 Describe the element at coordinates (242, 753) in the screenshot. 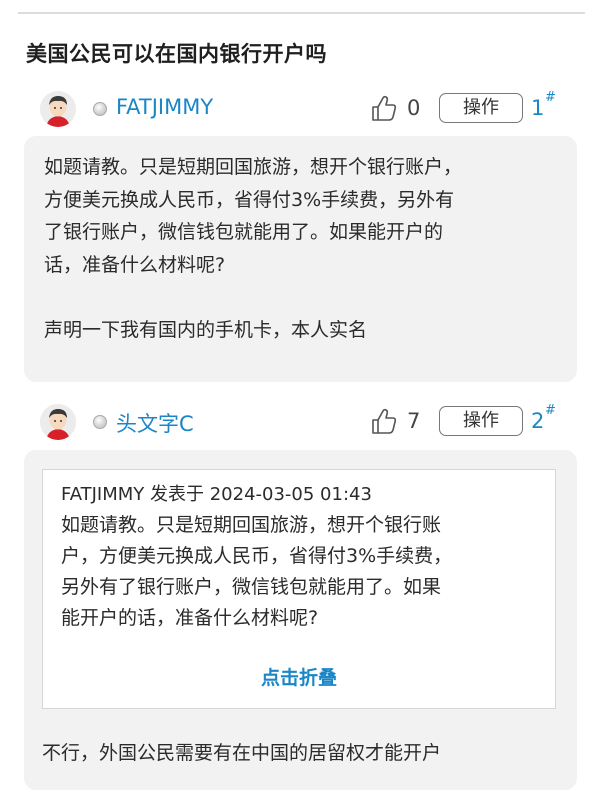

I see `reply-content: 不行，外国公民需要有在中国的居留权才能开户` at that location.